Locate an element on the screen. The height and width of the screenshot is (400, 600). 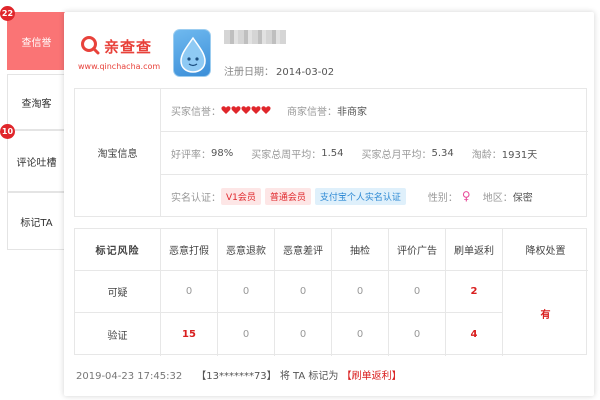
risk-column-header: 评价广告 is located at coordinates (417, 250).